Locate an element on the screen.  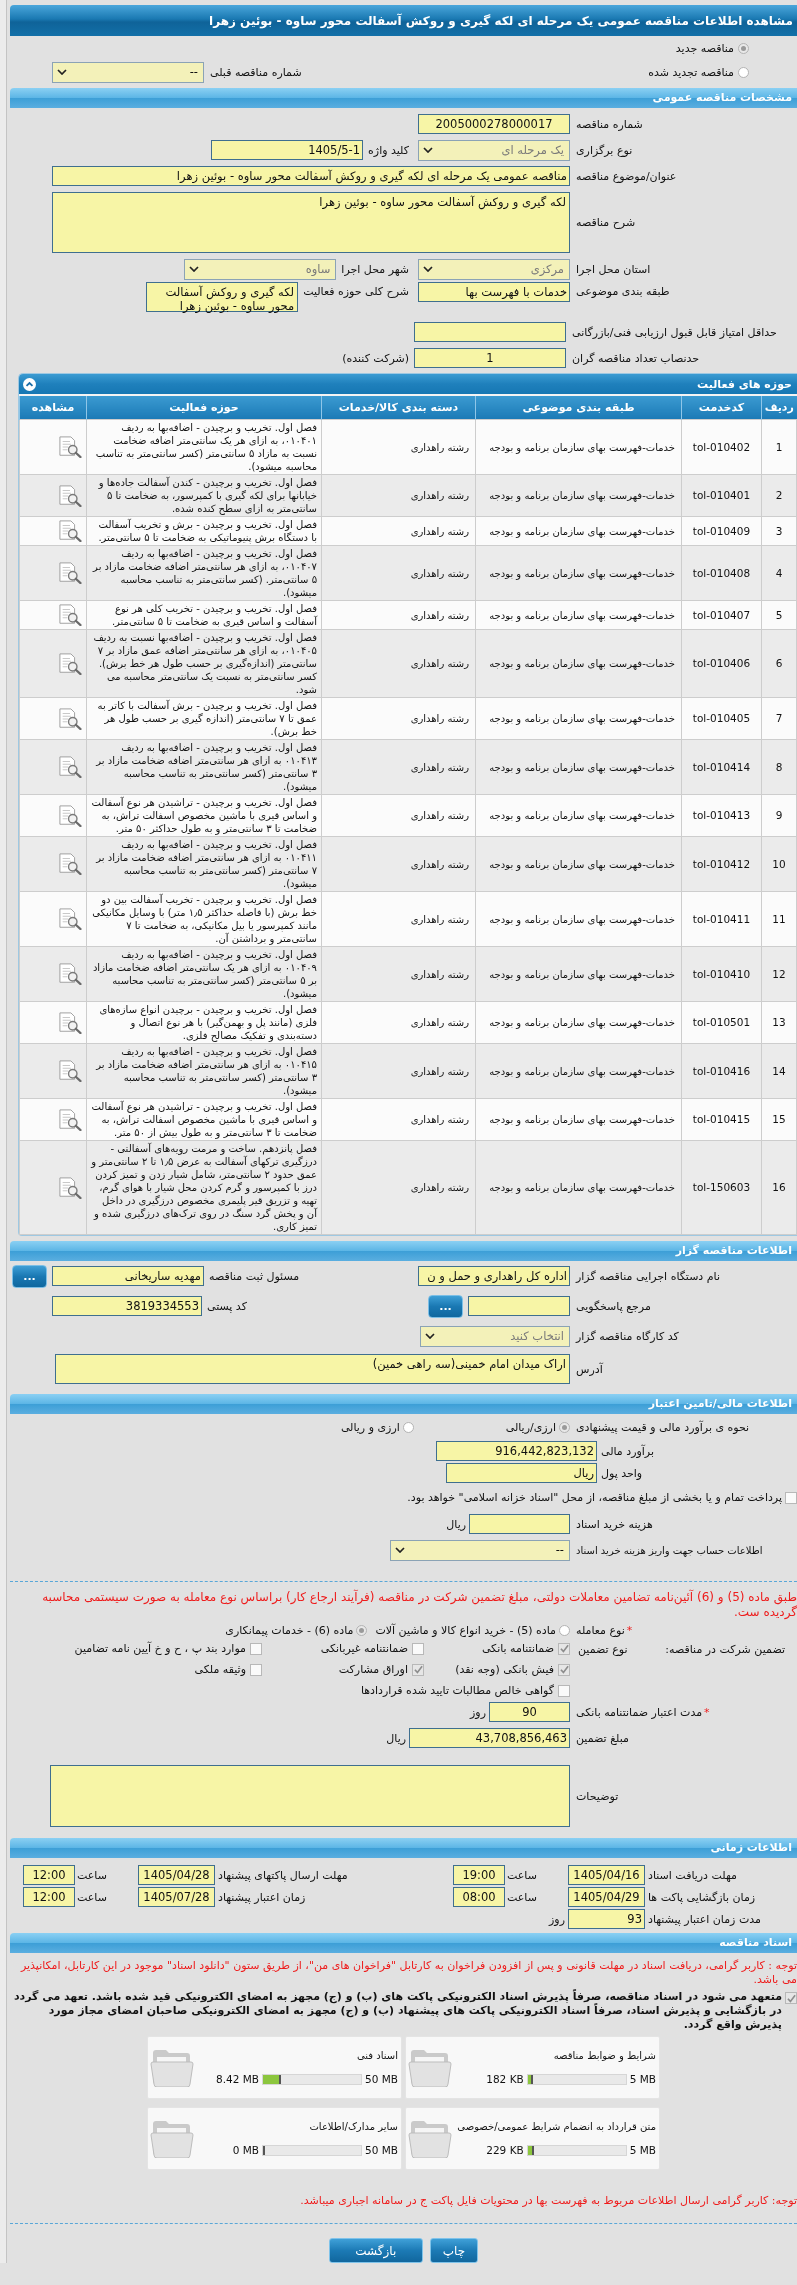
guarantee-note: طبق ماده (5) و (6) آئین‌نامه تضامین معاملات دولتی، مبلغ تضمین شرکت در مناقصه (فرآیند ارجاع کار) براساس نوع معامله به صورت سیستمی محاسبه گردیده ست. is located at coordinates (419, 1605).